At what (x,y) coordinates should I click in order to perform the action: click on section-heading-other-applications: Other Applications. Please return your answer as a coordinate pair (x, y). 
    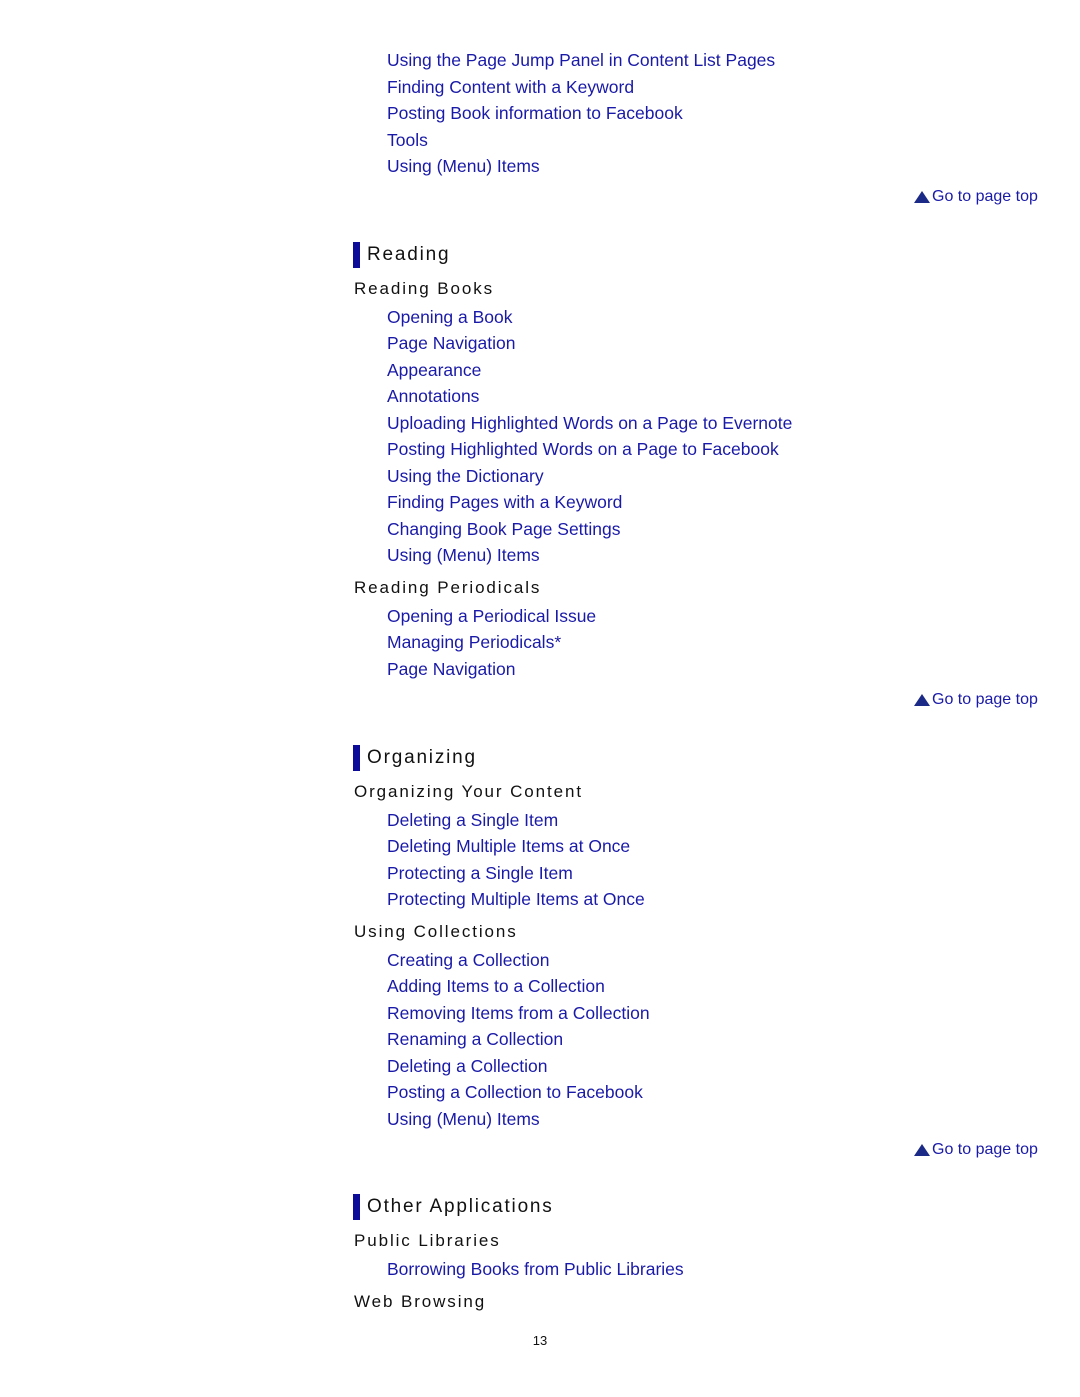
    Looking at the image, I should click on (453, 1207).